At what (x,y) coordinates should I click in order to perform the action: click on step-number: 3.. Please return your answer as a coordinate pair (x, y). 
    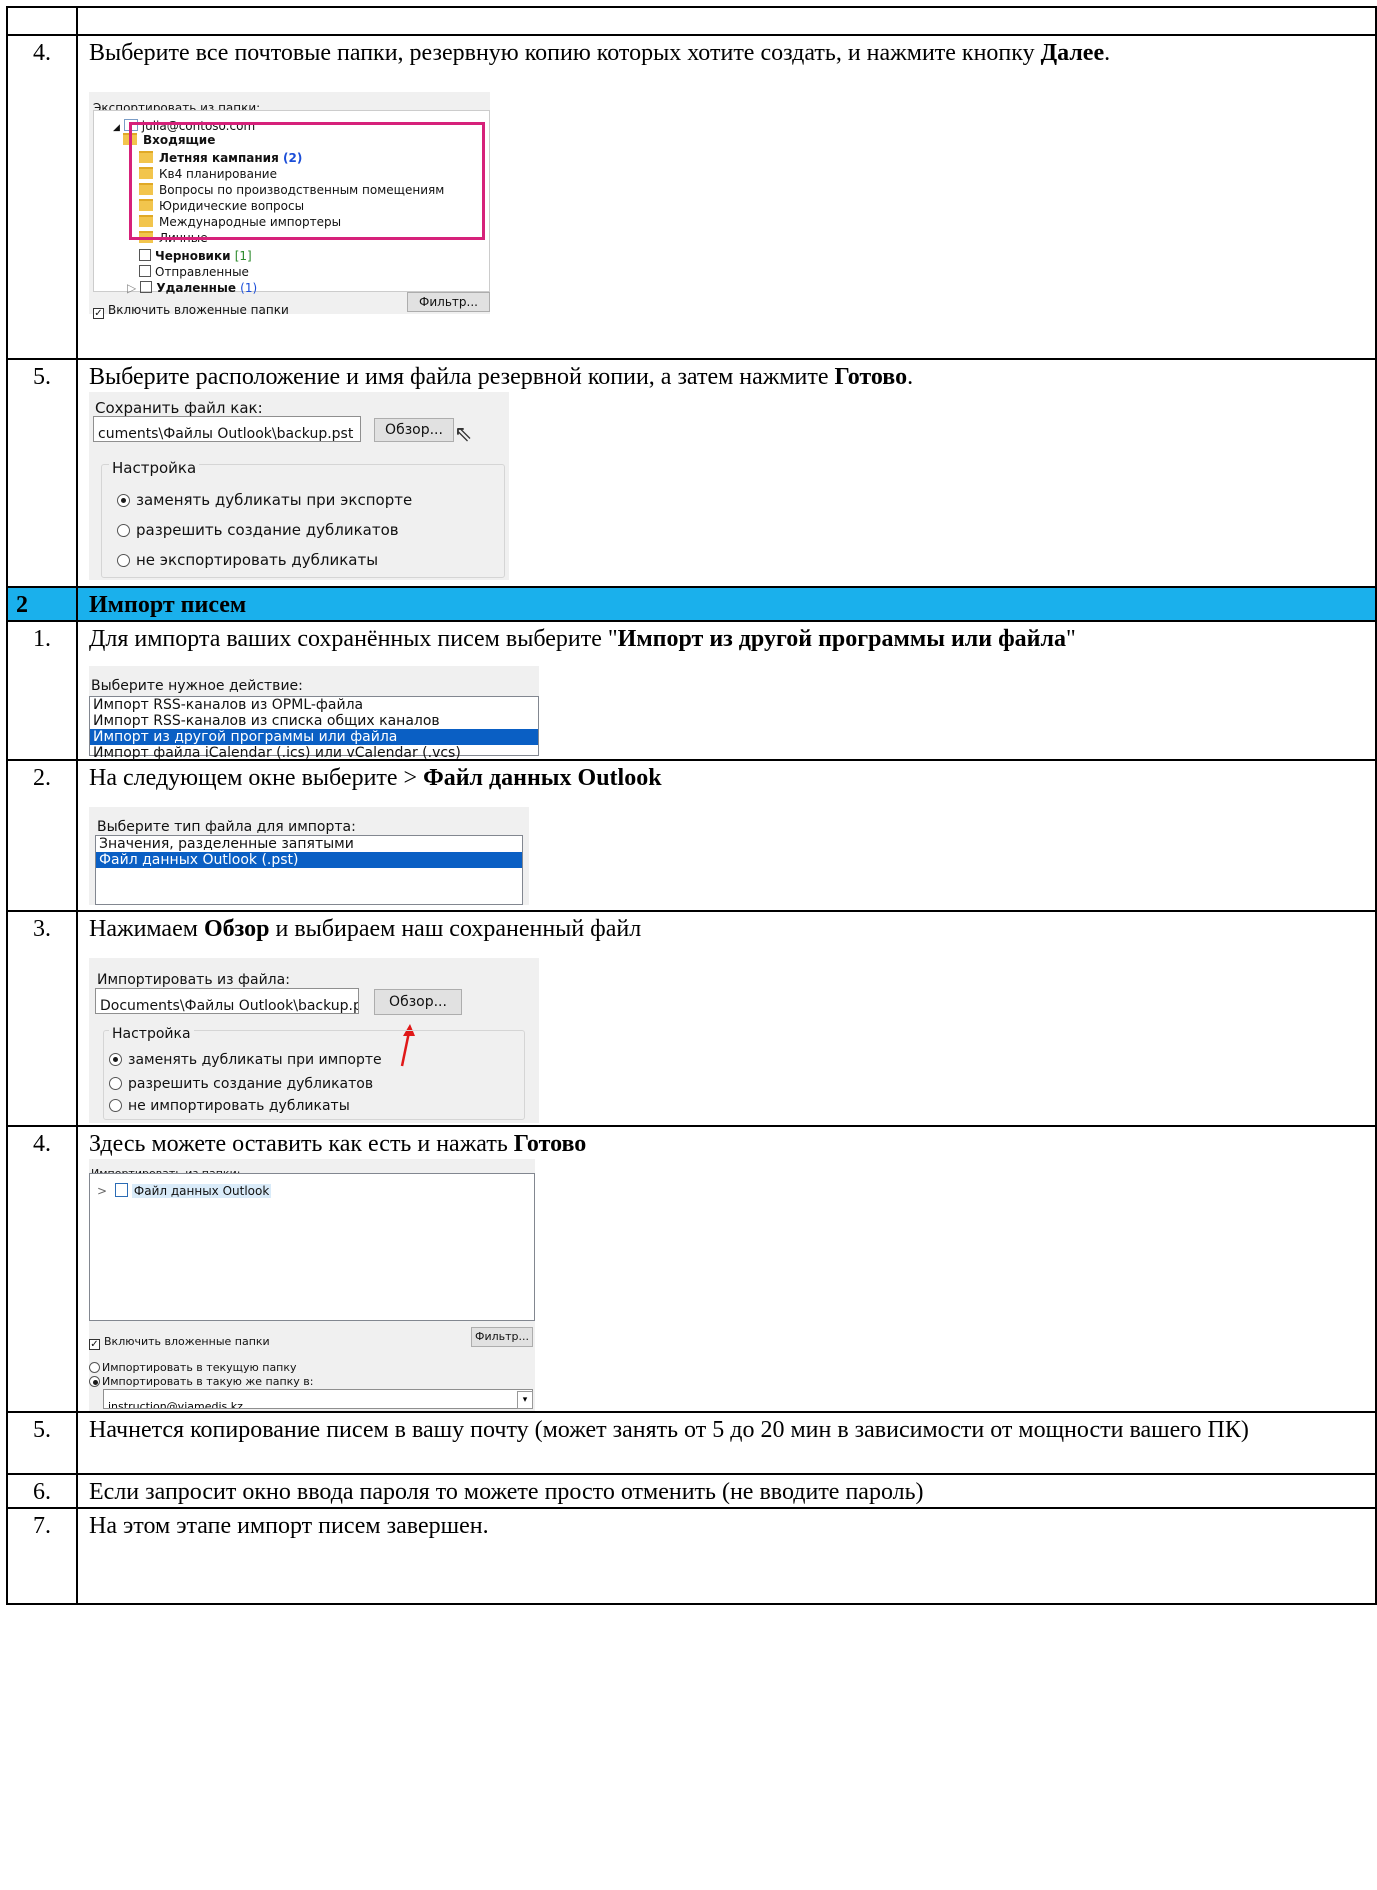
    Looking at the image, I should click on (42, 1018).